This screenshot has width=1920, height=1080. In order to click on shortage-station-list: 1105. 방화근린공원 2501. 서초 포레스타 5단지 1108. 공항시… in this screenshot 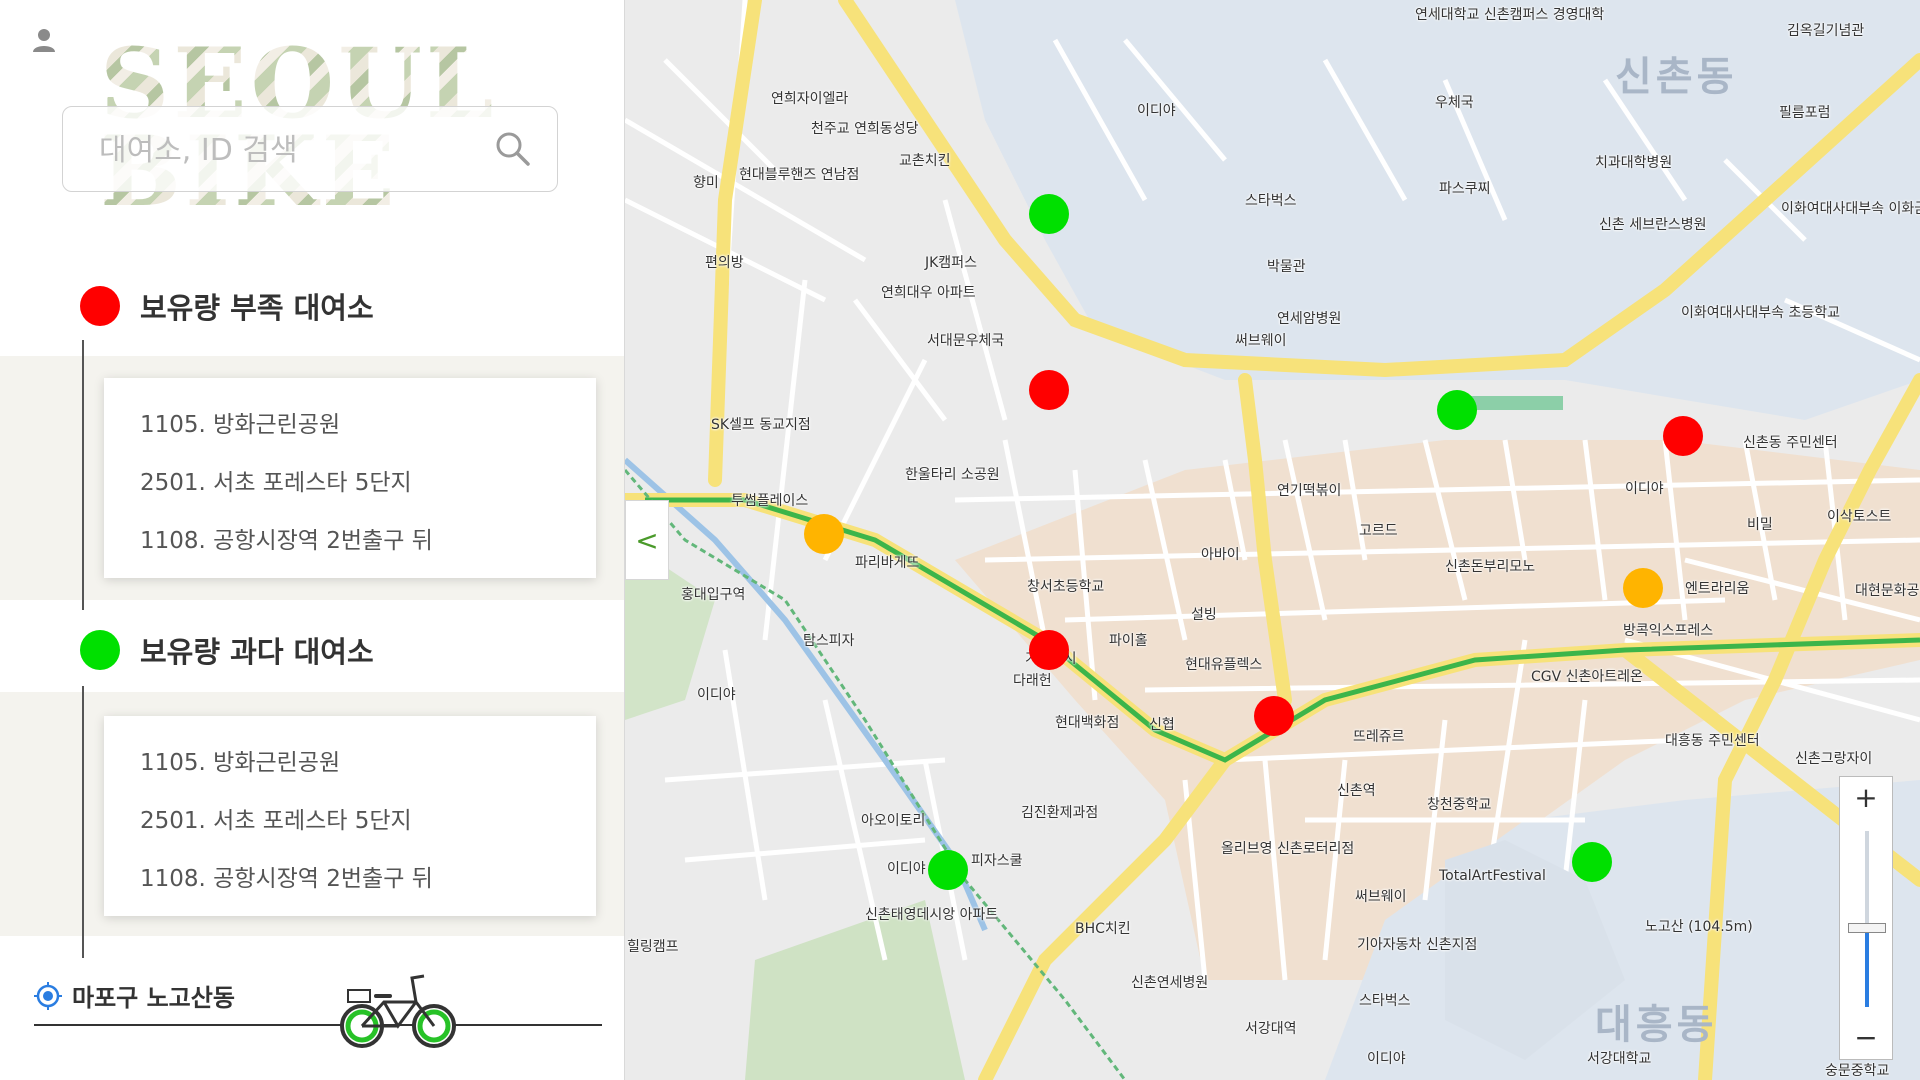, I will do `click(350, 478)`.